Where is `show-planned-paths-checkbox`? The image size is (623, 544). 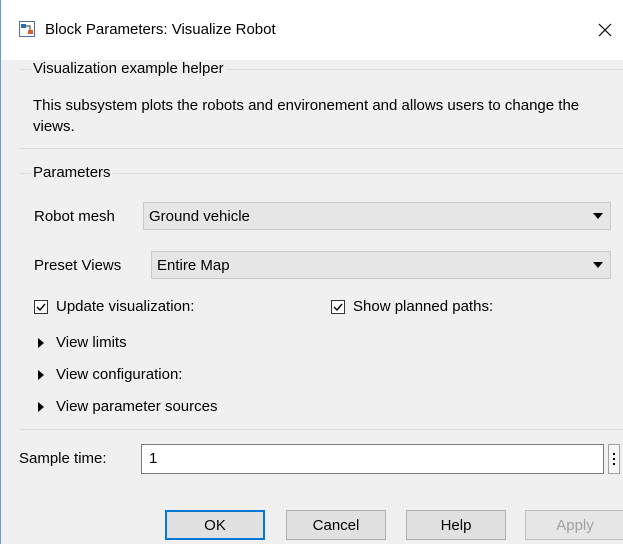
show-planned-paths-checkbox is located at coordinates (338, 307).